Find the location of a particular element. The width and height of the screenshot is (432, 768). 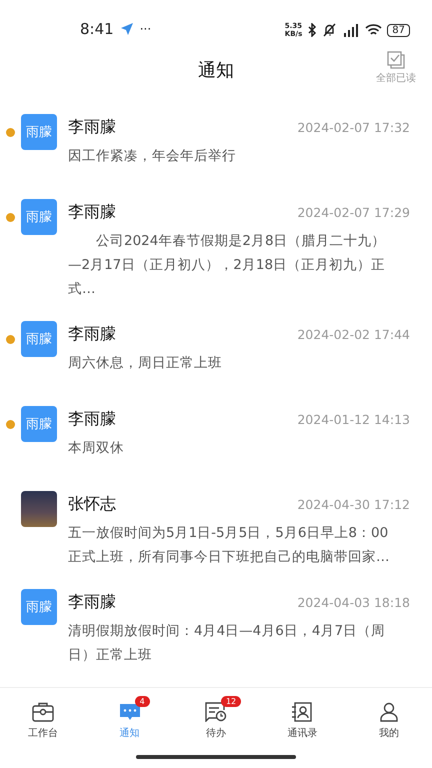

battery-indicator: 87 is located at coordinates (398, 30).